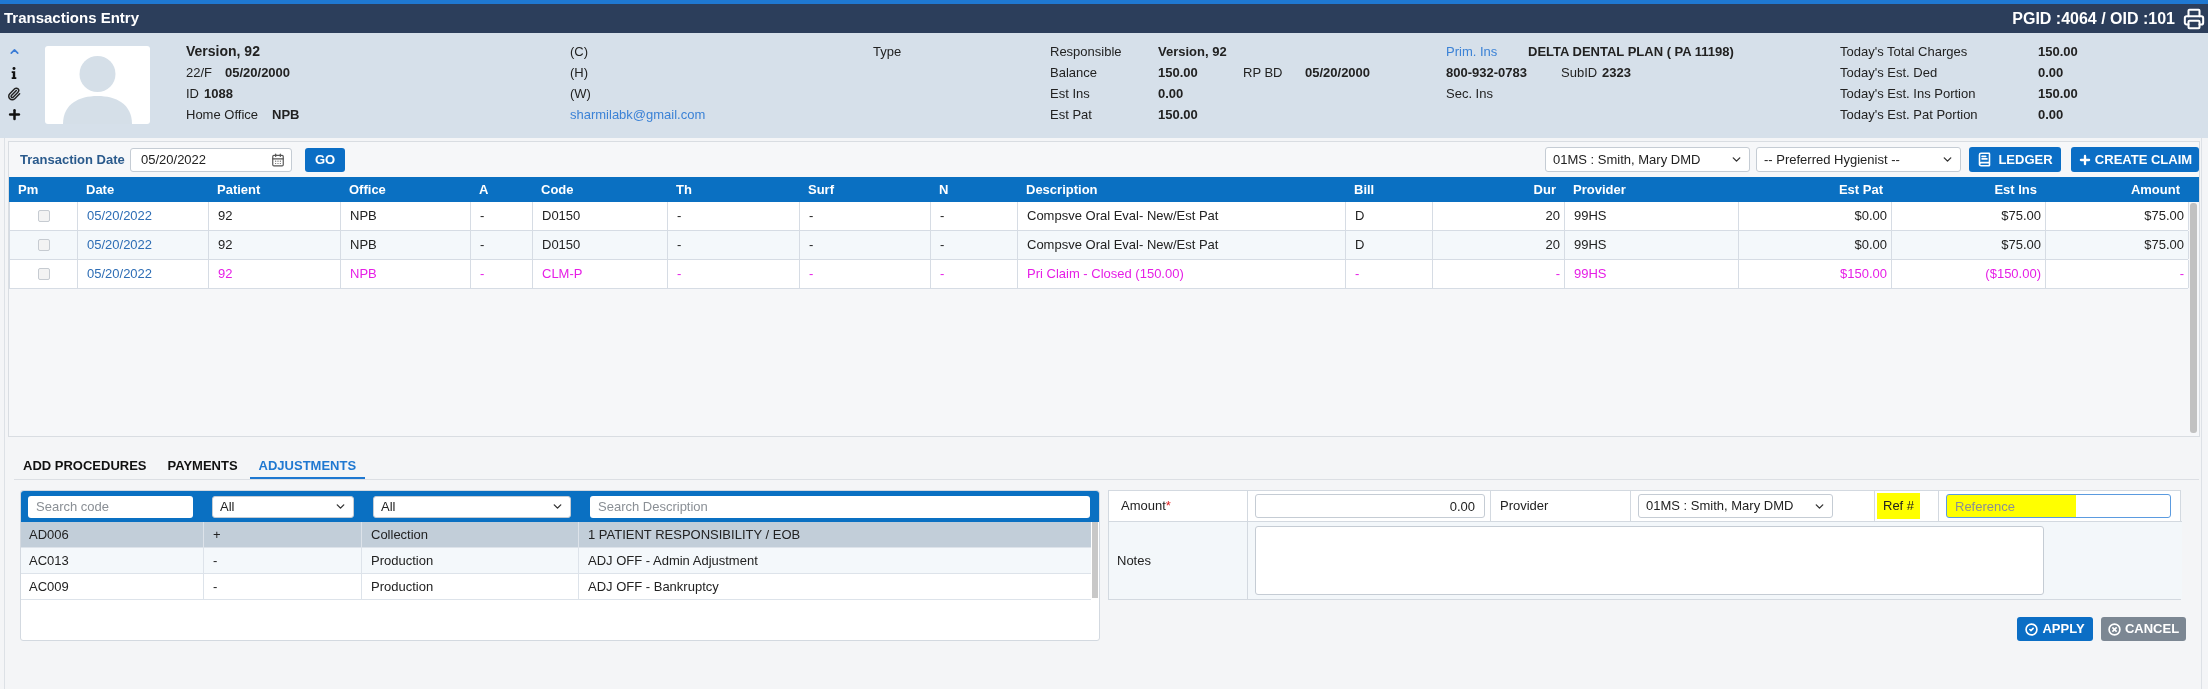  I want to click on column-header: Description, so click(1062, 189).